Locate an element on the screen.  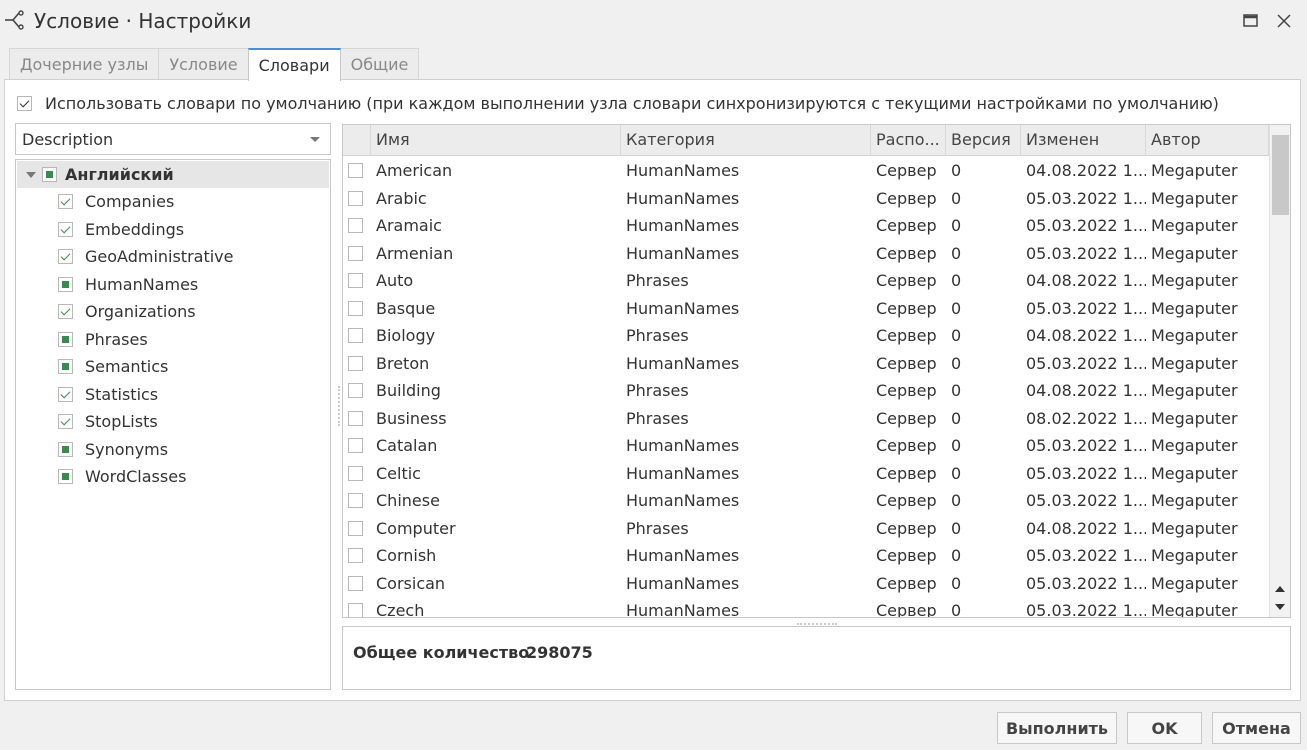
tree-item-label: Companies is located at coordinates (130, 202).